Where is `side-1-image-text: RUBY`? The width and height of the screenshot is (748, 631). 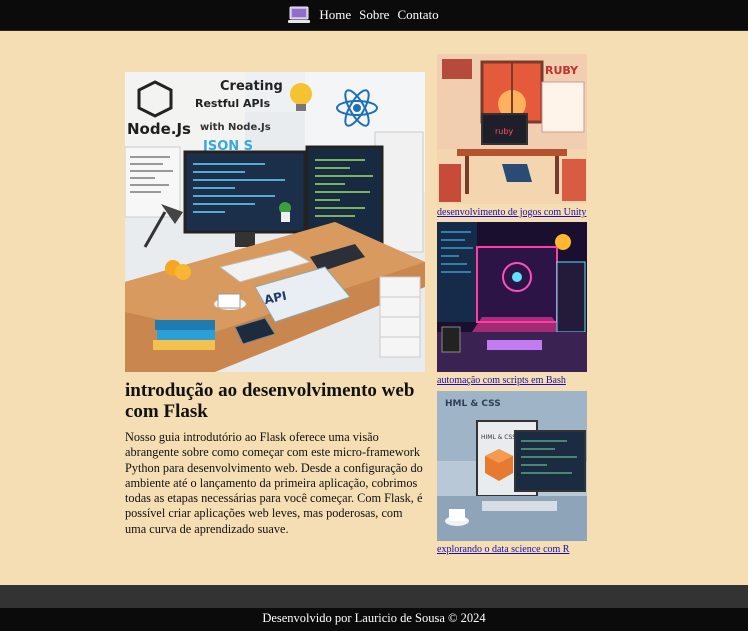 side-1-image-text: RUBY is located at coordinates (562, 70).